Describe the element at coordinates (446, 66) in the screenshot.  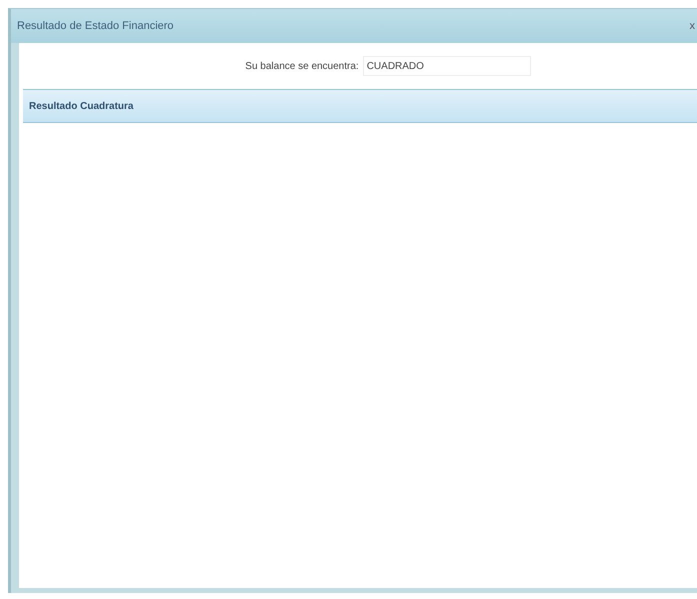
I see `balance-field: CUADRADO` at that location.